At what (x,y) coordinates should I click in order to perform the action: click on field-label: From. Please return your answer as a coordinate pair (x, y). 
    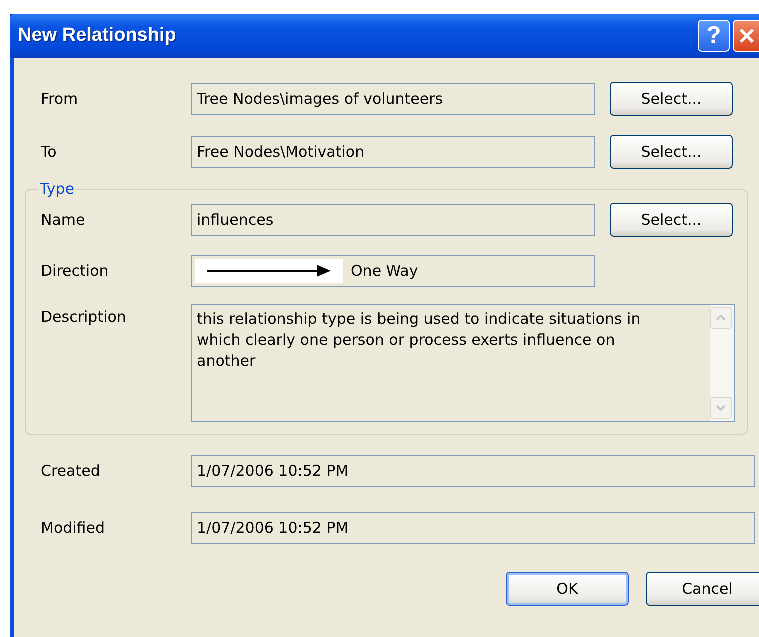
    Looking at the image, I should click on (60, 99).